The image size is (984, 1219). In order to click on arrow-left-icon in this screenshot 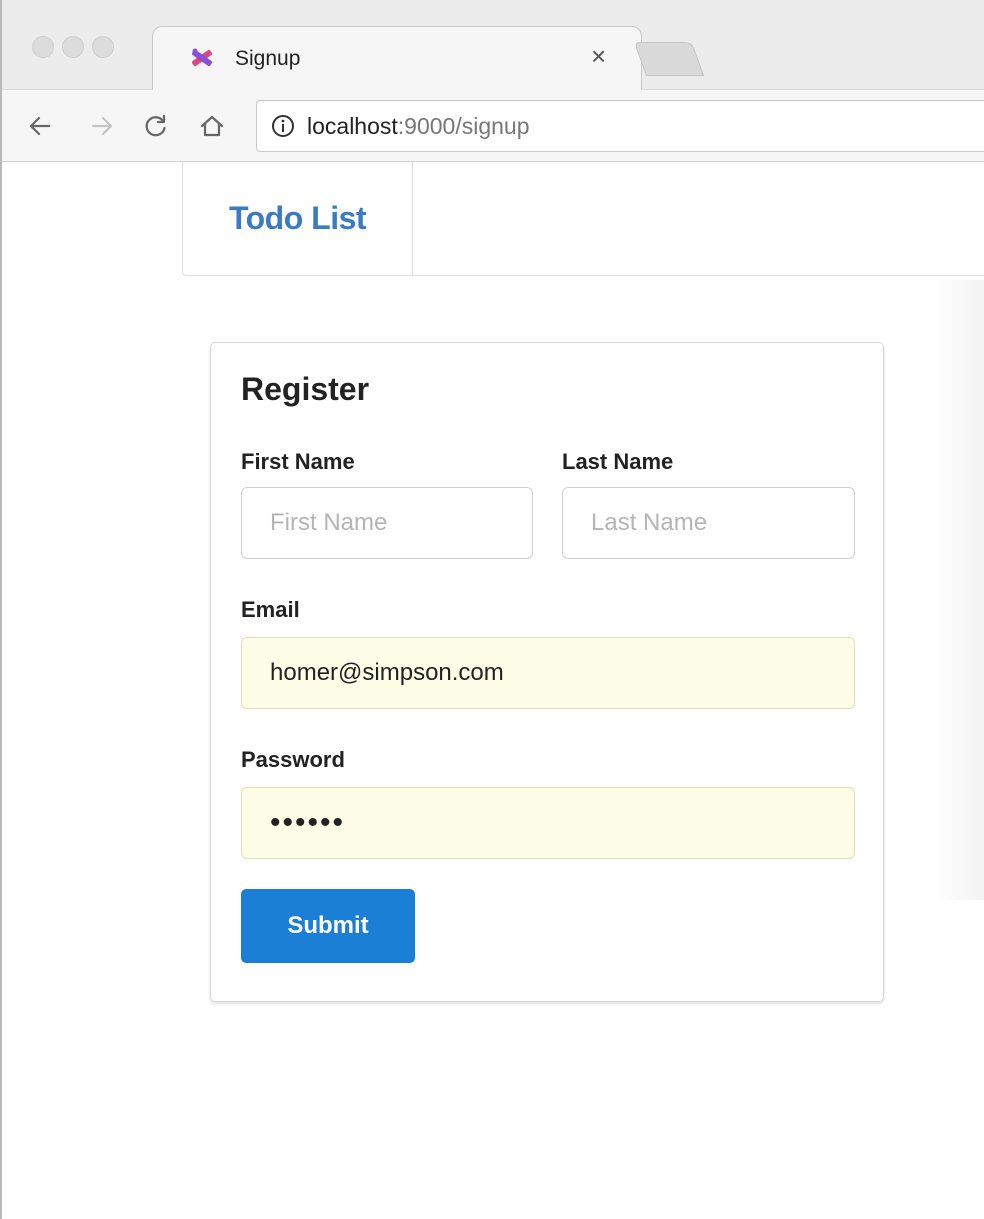, I will do `click(40, 126)`.